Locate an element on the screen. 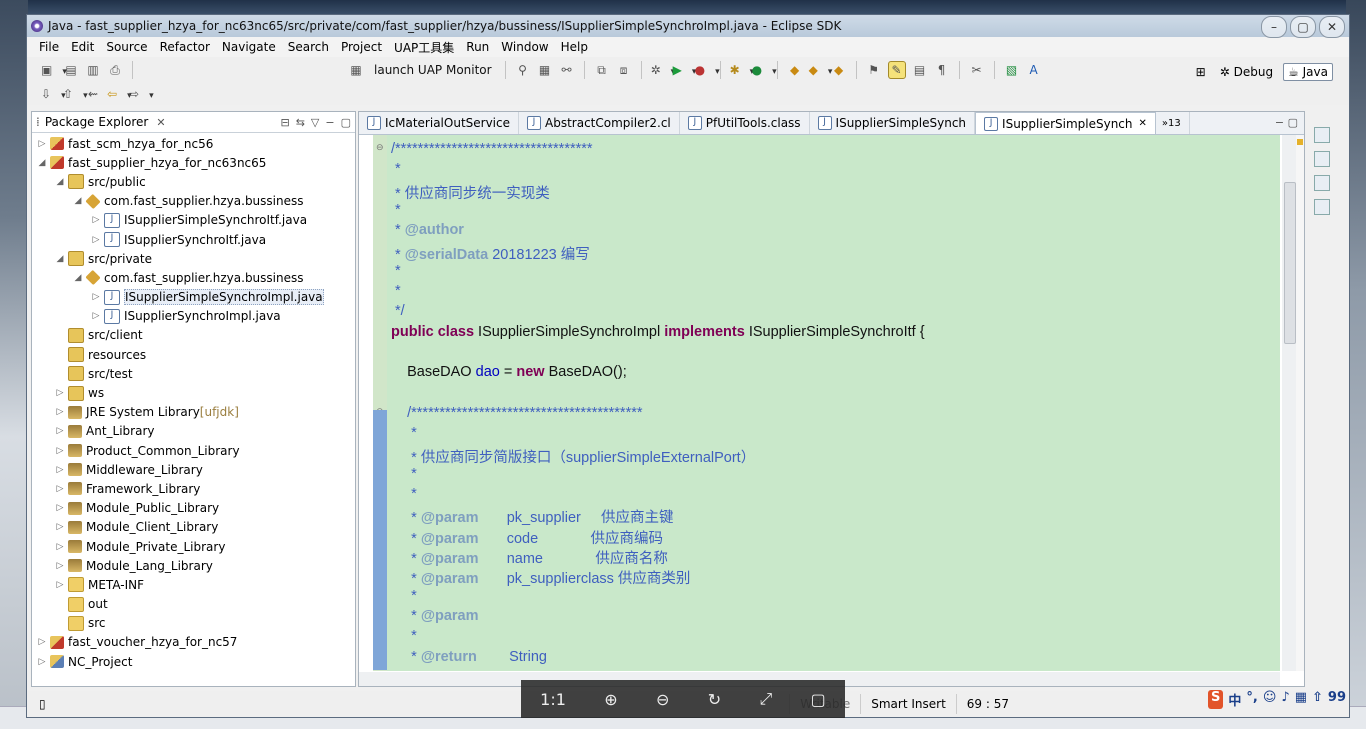 Image resolution: width=1366 pixels, height=729 pixels. collapse-all-icon: ⊟ is located at coordinates (284, 122).